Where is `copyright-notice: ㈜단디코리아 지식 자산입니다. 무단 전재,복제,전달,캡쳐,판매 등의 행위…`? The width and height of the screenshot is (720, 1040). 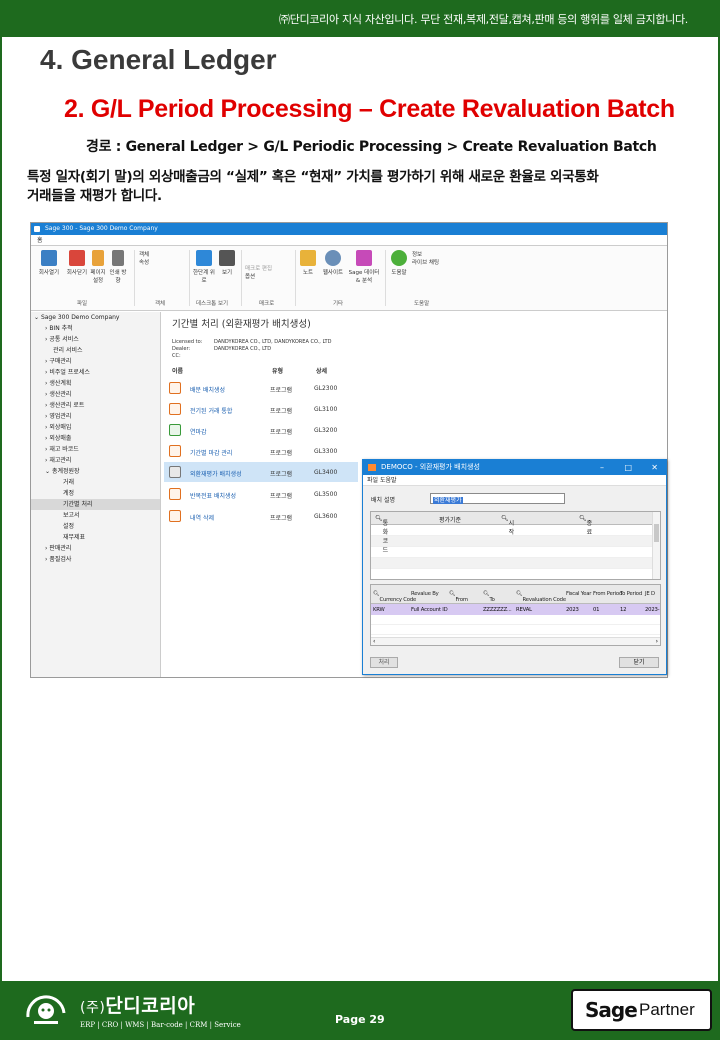
copyright-notice: ㈜단디코리아 지식 자산입니다. 무단 전재,복제,전달,캡쳐,판매 등의 행위… is located at coordinates (483, 19).